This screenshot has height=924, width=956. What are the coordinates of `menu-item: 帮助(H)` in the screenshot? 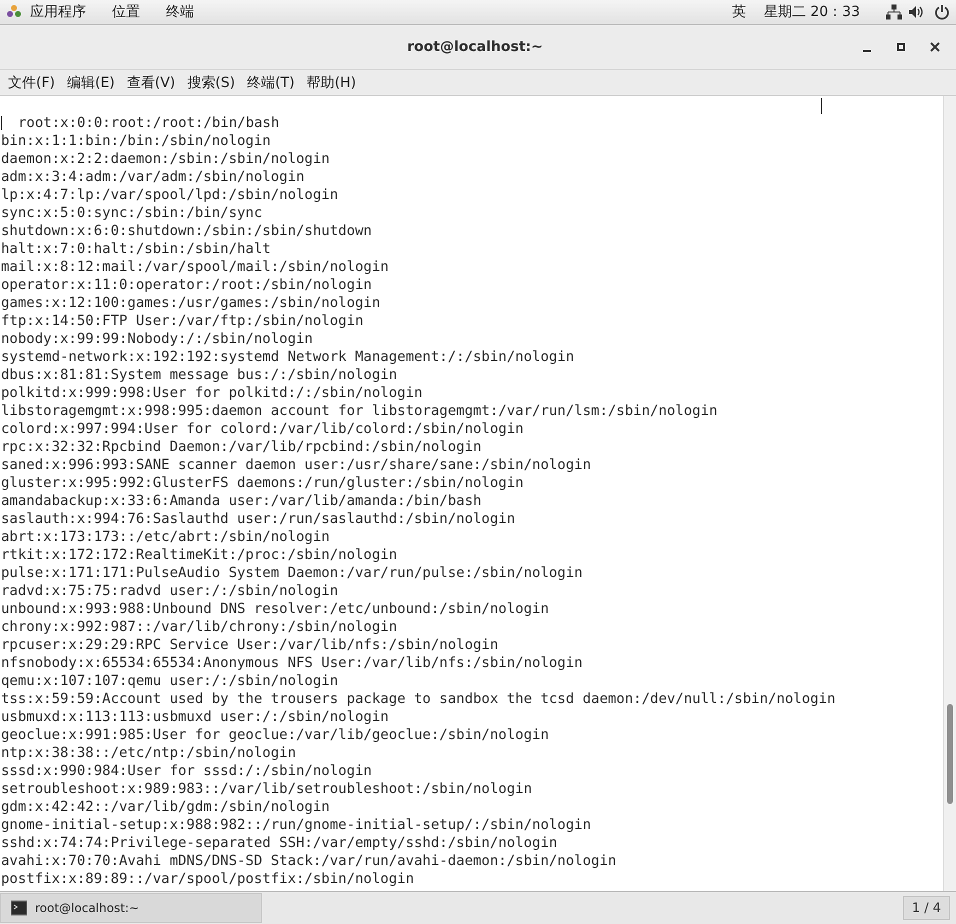 It's located at (331, 83).